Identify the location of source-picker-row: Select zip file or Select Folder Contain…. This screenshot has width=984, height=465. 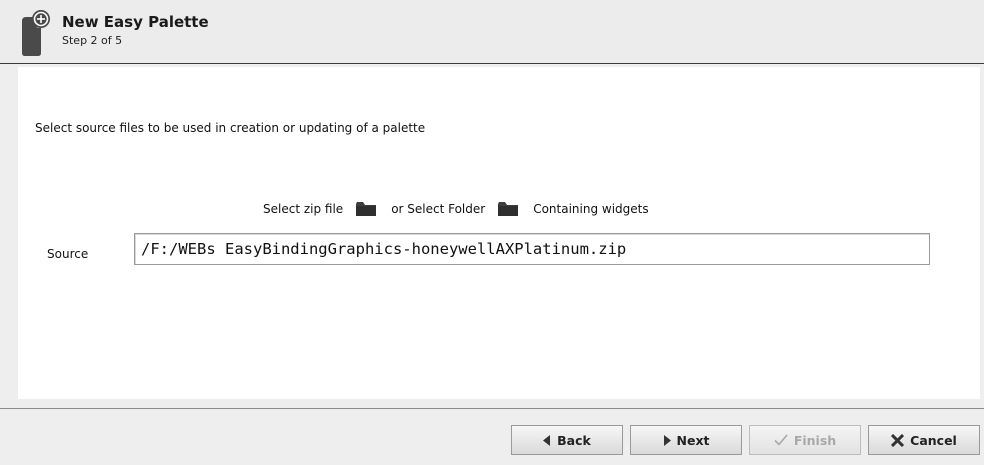
(456, 209).